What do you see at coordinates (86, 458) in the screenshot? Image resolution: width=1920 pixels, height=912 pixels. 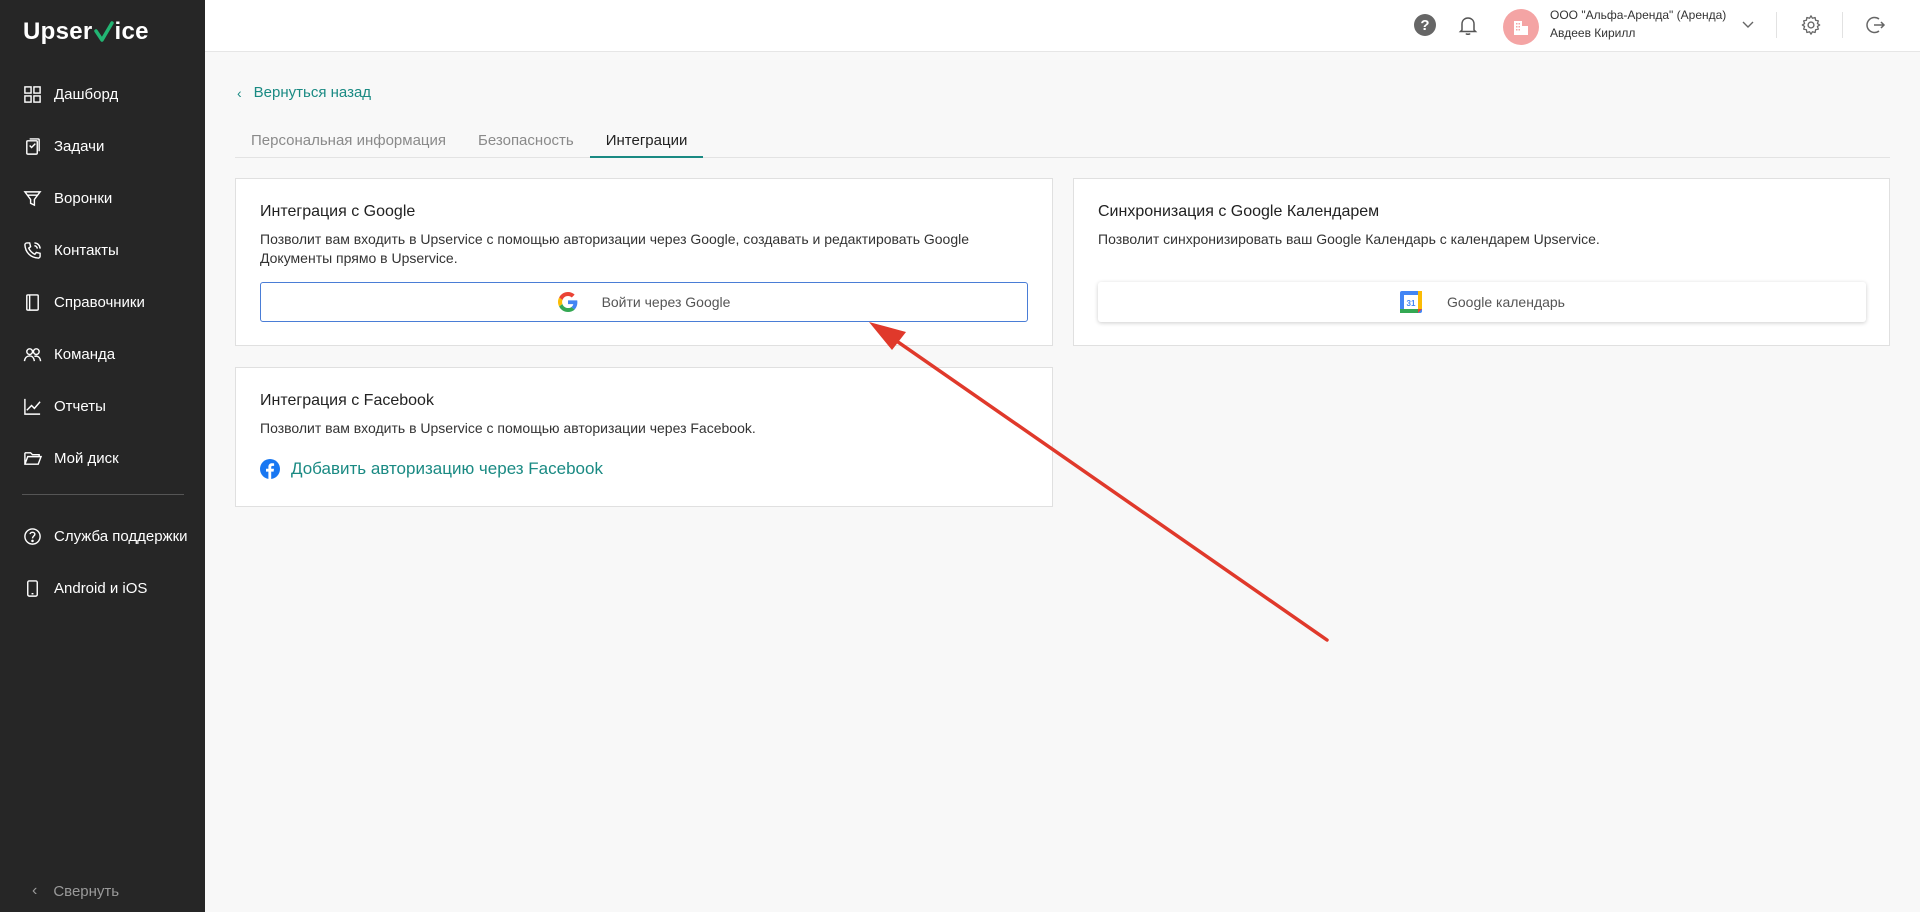 I see `sidebar-item-label: Мой диск` at bounding box center [86, 458].